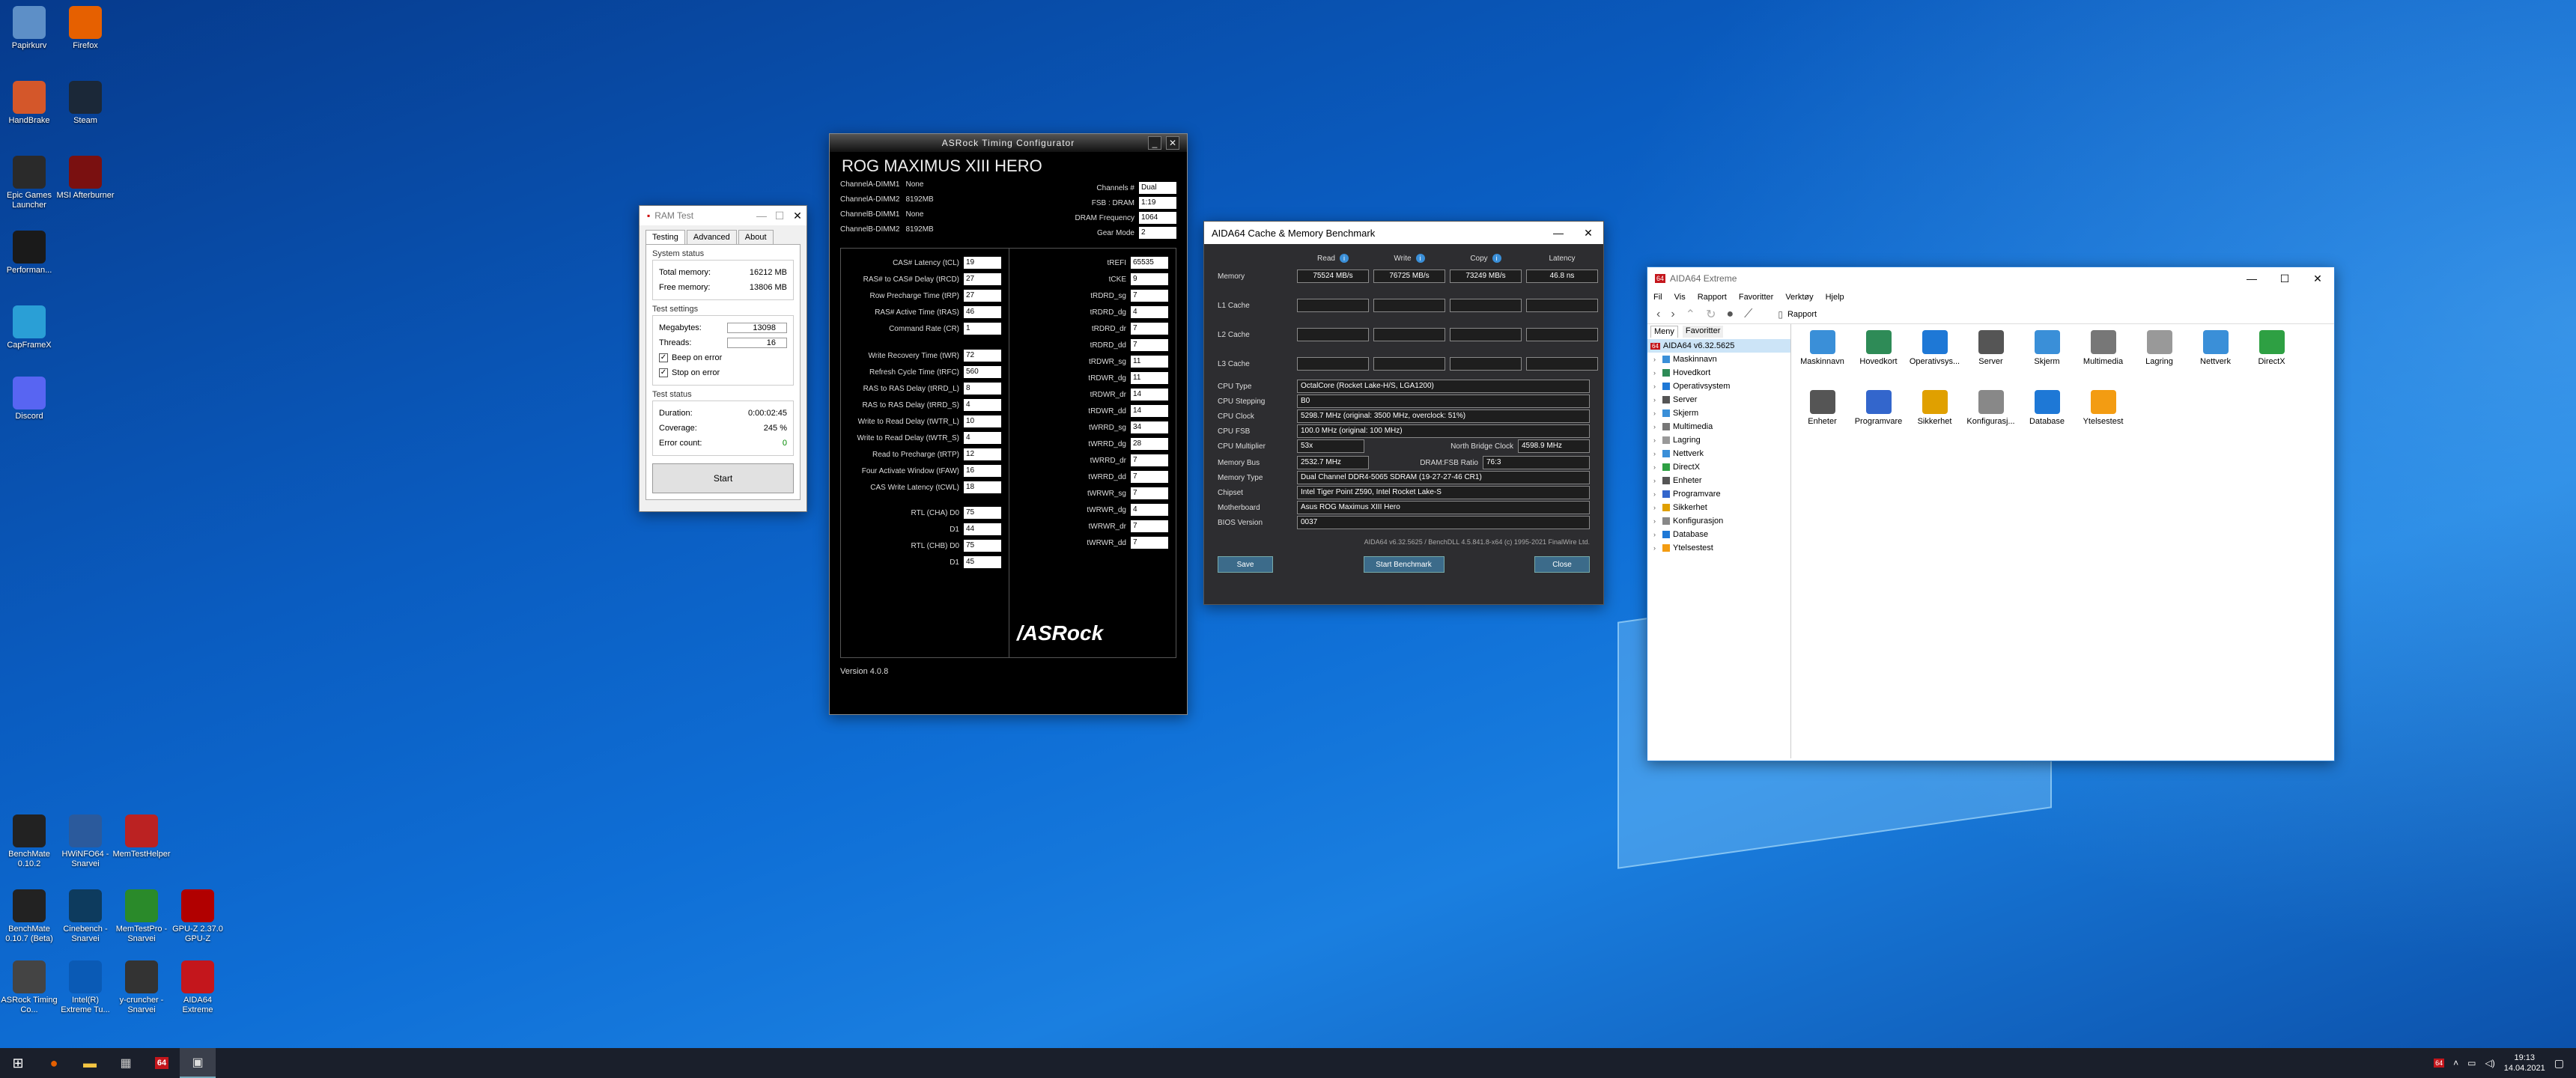 The image size is (2576, 1078). Describe the element at coordinates (54, 1063) in the screenshot. I see `taskbar-firefox-icon: ●` at that location.